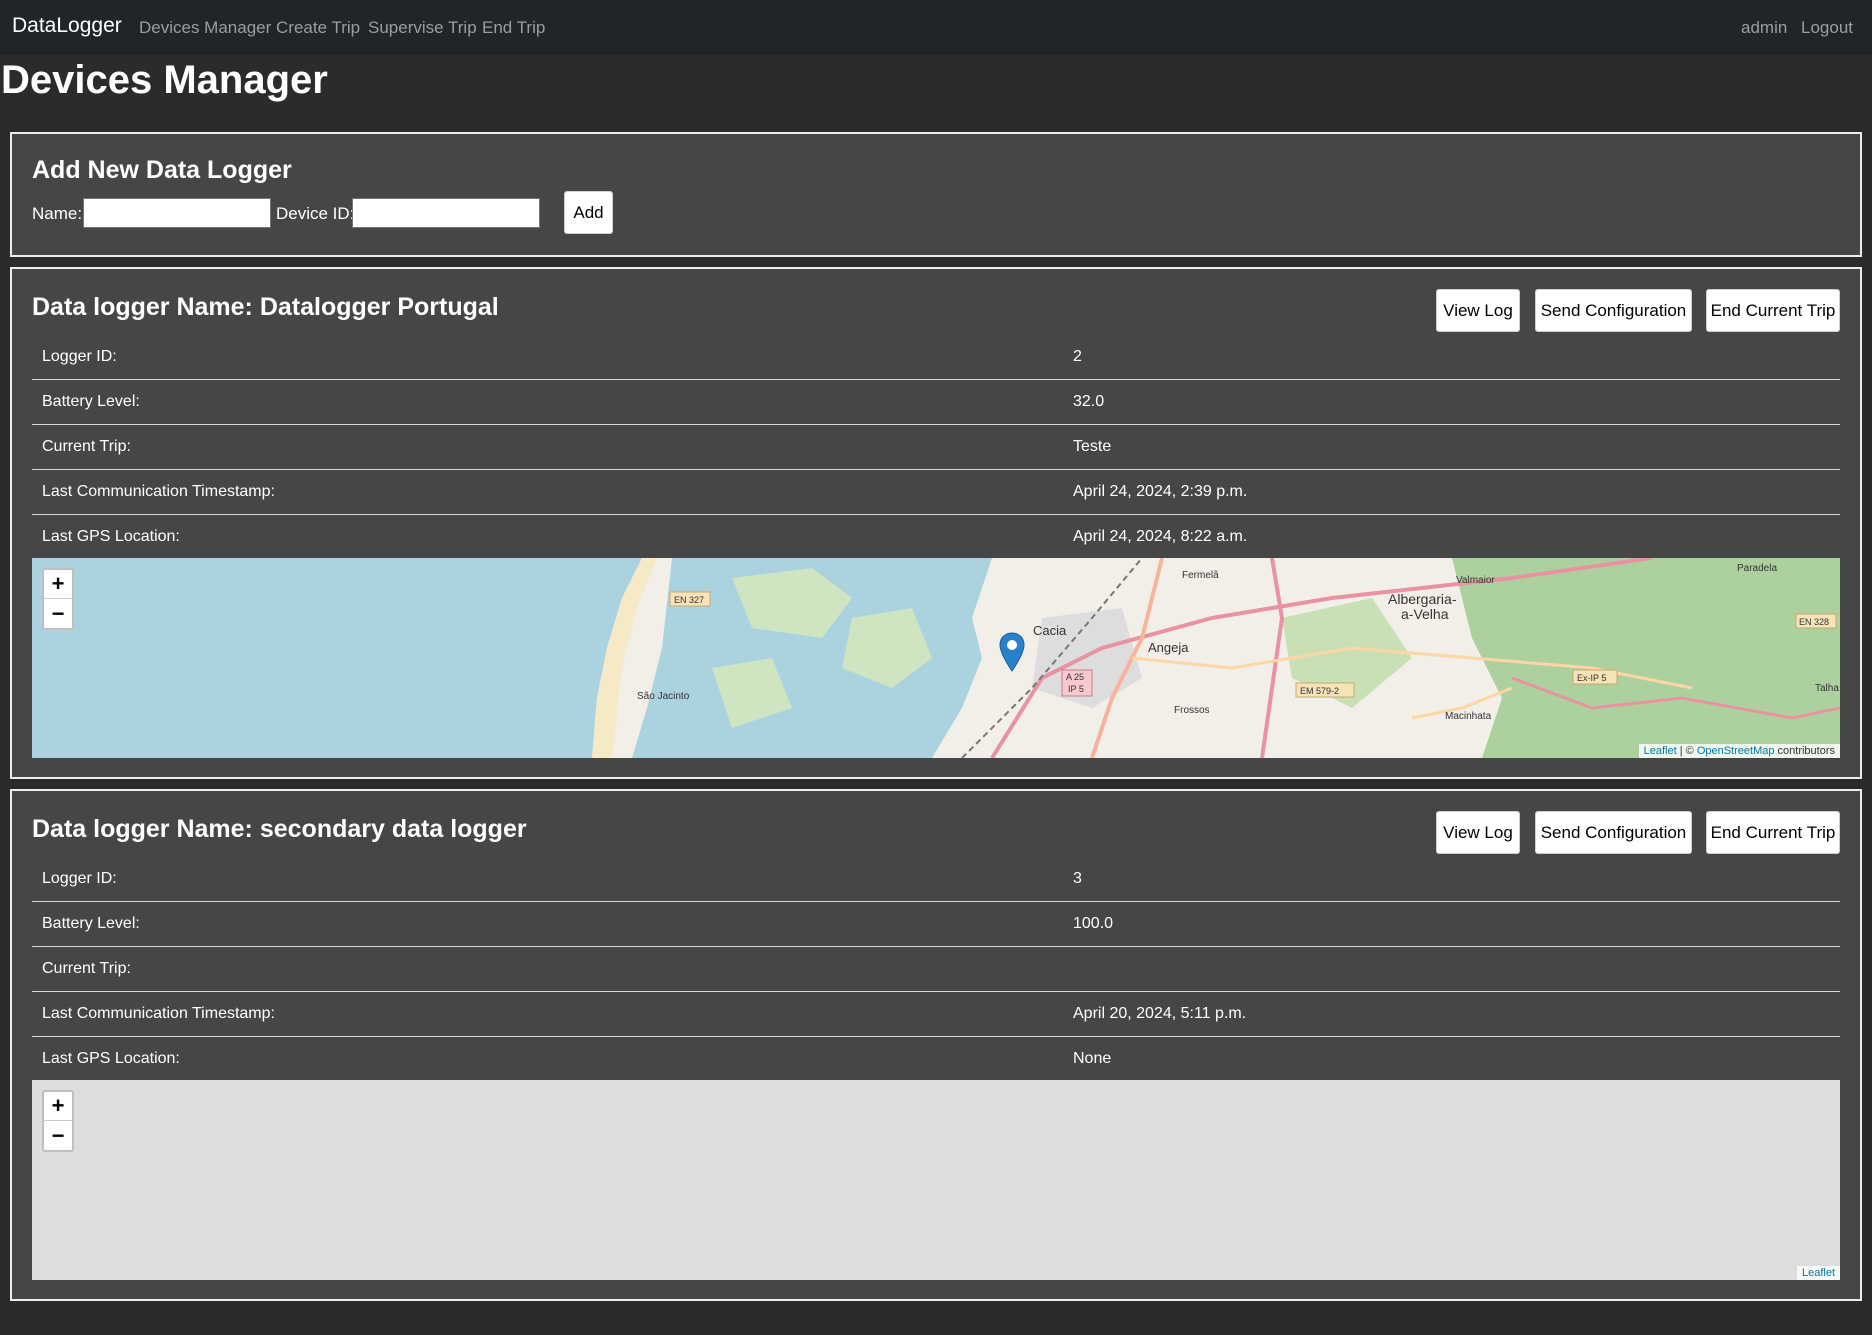 The height and width of the screenshot is (1335, 1872). Describe the element at coordinates (1591, 678) in the screenshot. I see `svg-text: Ex-IP 5` at that location.